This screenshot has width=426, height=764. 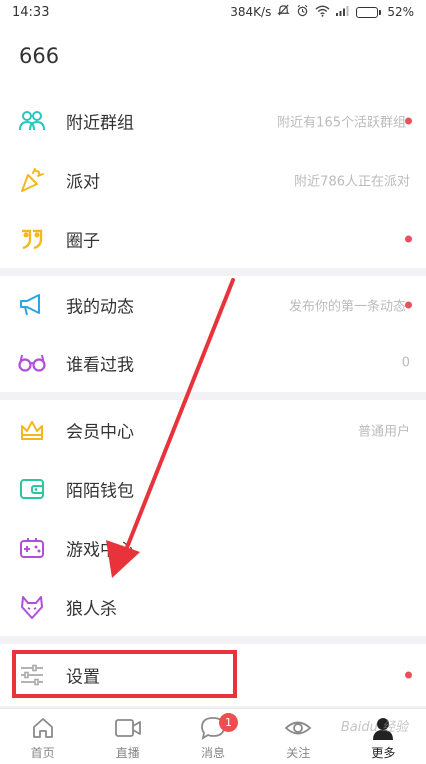 I want to click on tab-video: 直播, so click(x=127, y=736).